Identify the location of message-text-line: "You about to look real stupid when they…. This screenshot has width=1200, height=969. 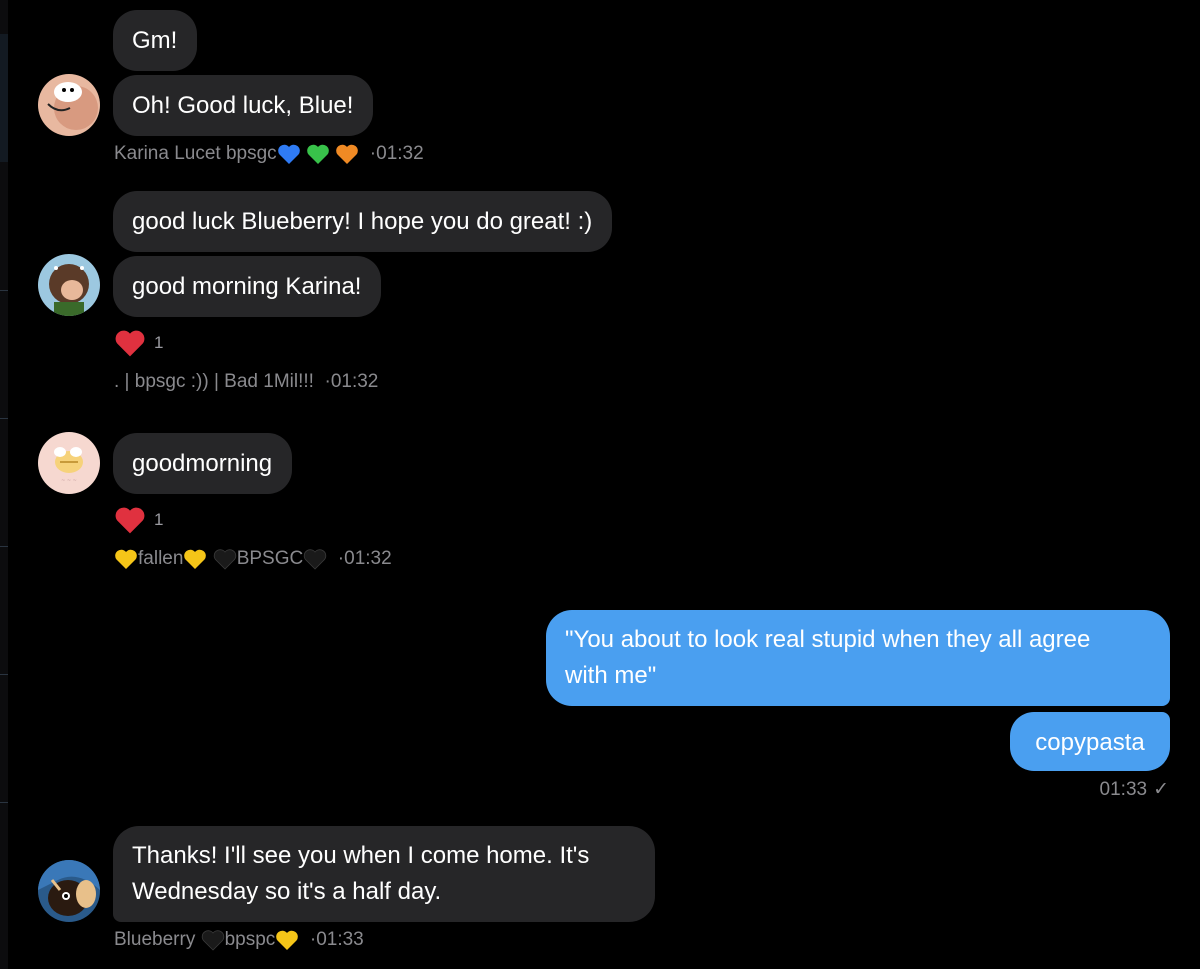
(828, 639).